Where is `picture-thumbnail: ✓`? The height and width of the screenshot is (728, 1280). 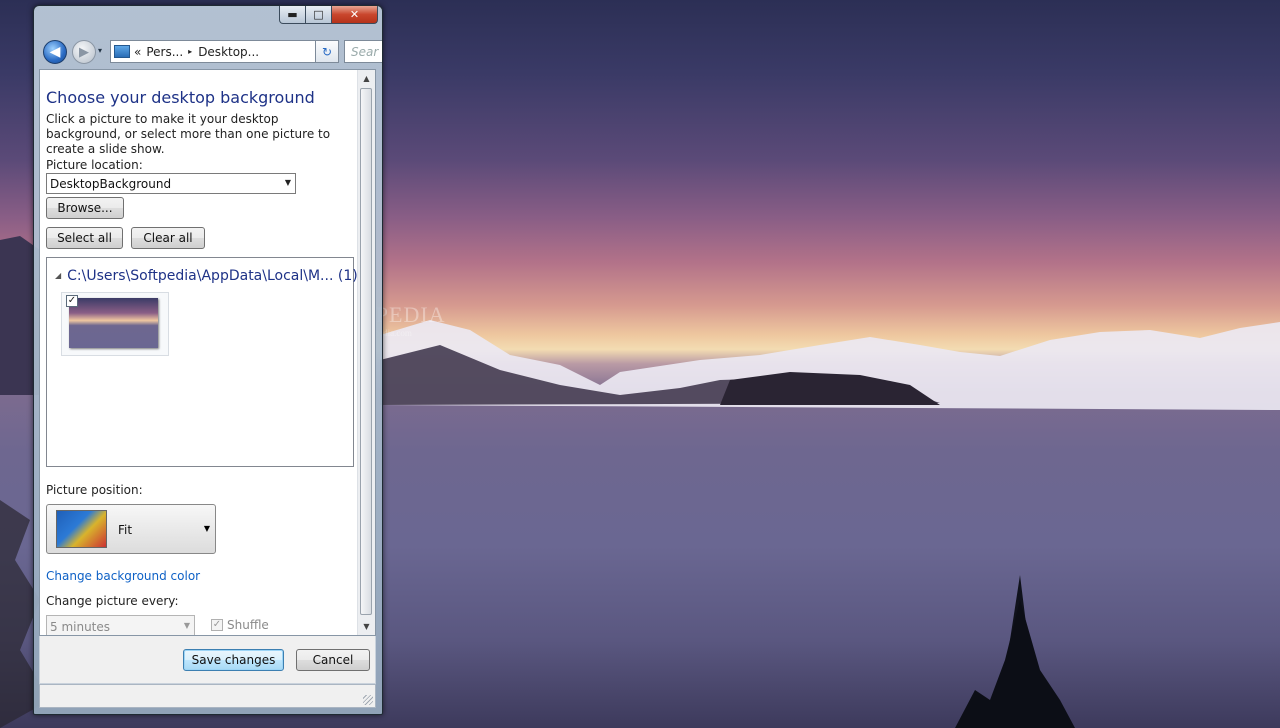
picture-thumbnail: ✓ is located at coordinates (115, 324).